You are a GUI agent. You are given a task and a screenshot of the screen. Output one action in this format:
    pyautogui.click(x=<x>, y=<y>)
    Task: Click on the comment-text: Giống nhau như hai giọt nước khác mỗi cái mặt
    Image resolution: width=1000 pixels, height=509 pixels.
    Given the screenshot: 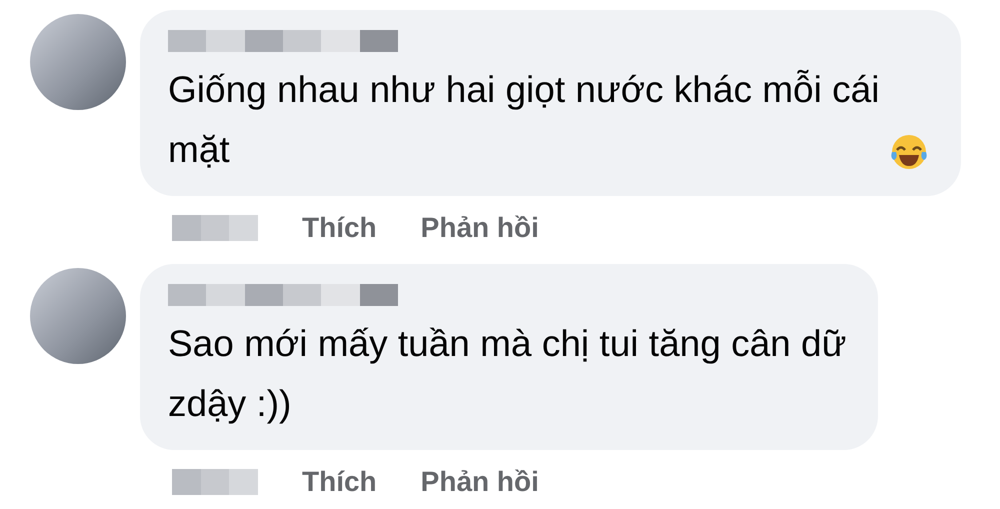 What is the action you would take?
    pyautogui.click(x=524, y=120)
    